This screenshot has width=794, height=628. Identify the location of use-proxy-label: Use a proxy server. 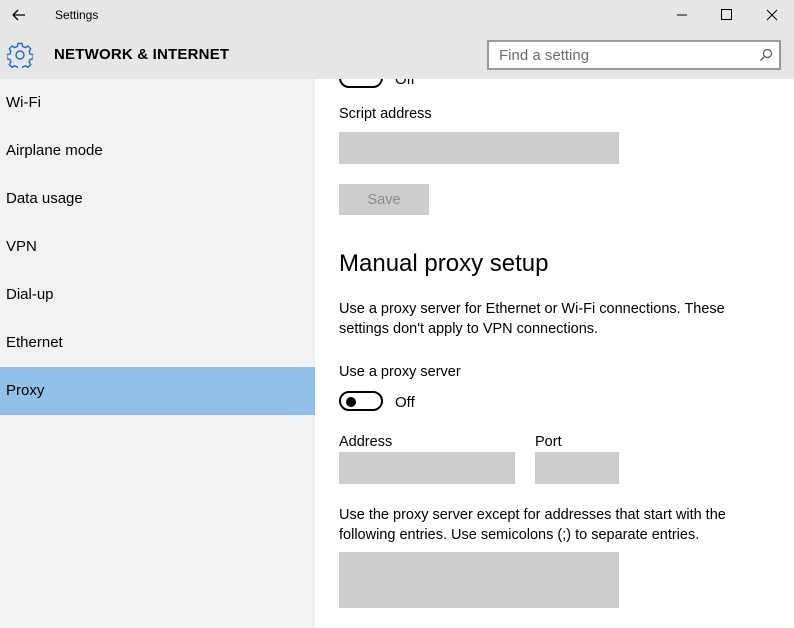
(400, 372).